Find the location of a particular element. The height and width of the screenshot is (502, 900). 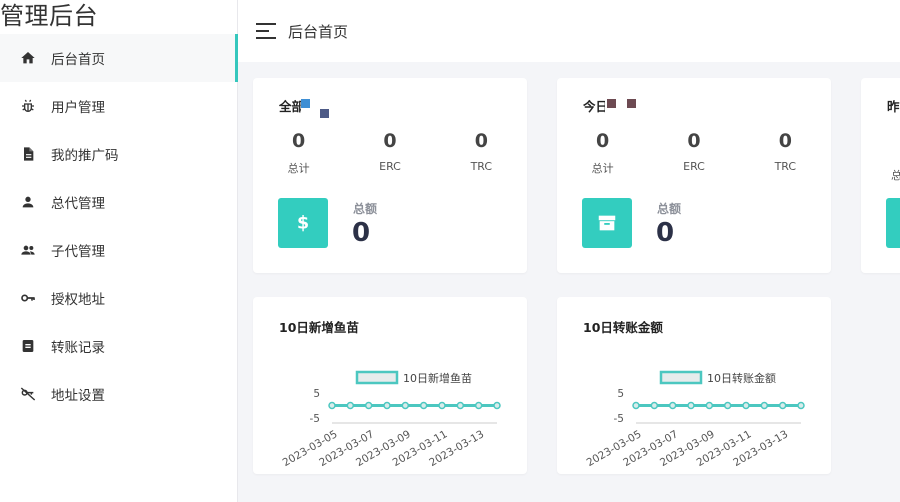

card-title: 全部 is located at coordinates (290, 106).